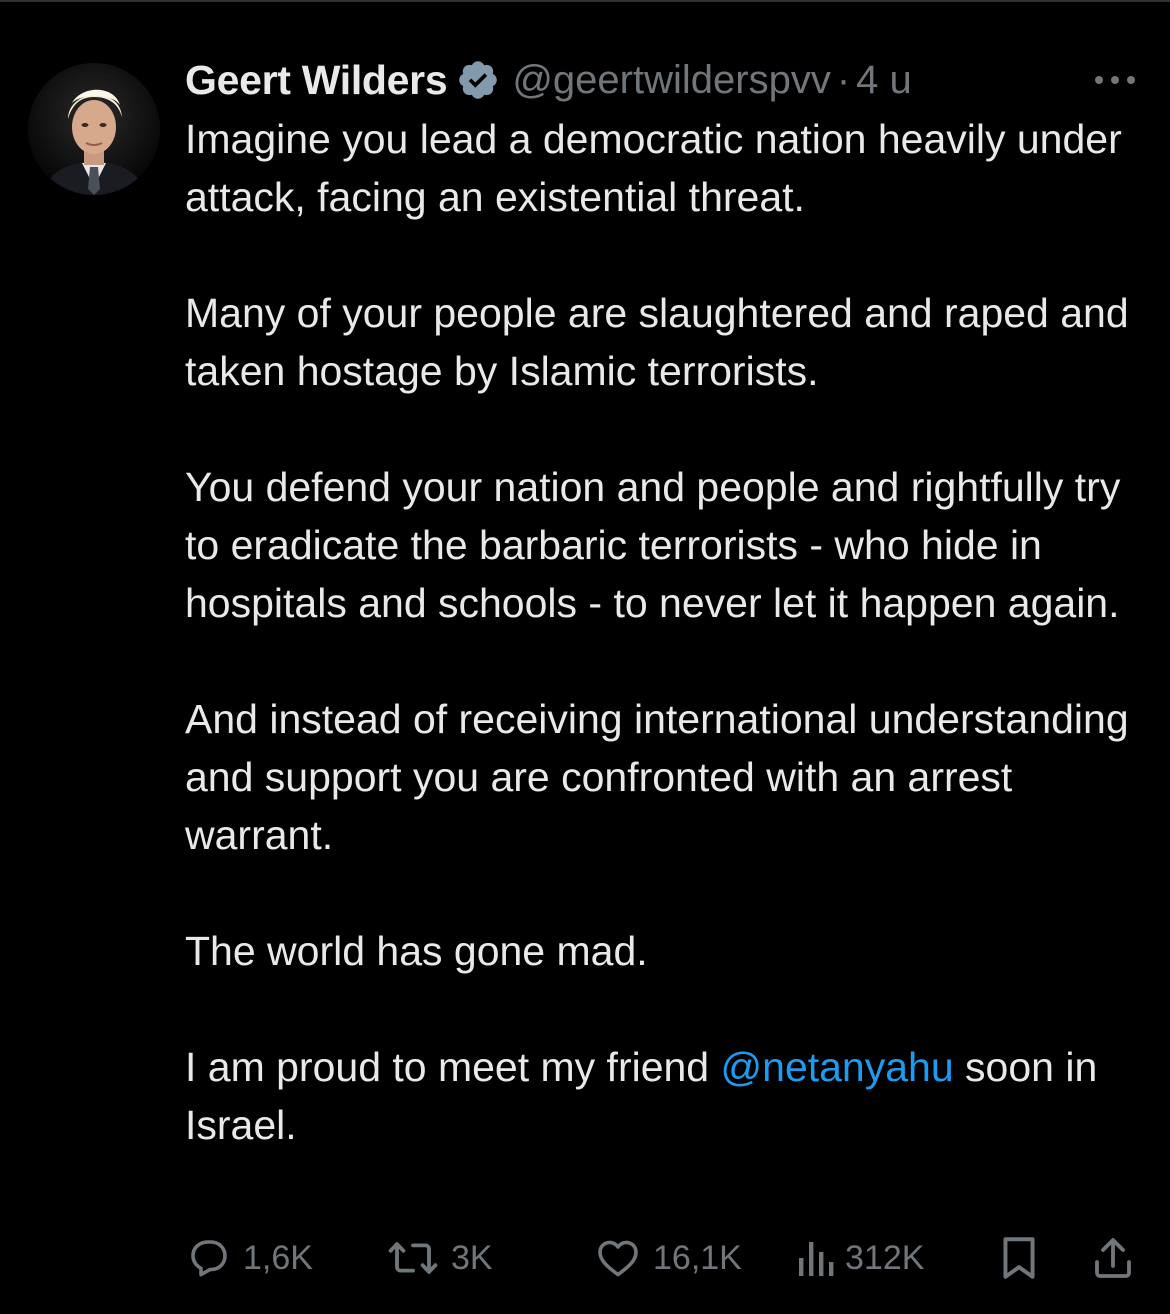 Image resolution: width=1170 pixels, height=1314 pixels. Describe the element at coordinates (472, 1257) in the screenshot. I see `repost-count: 3K` at that location.